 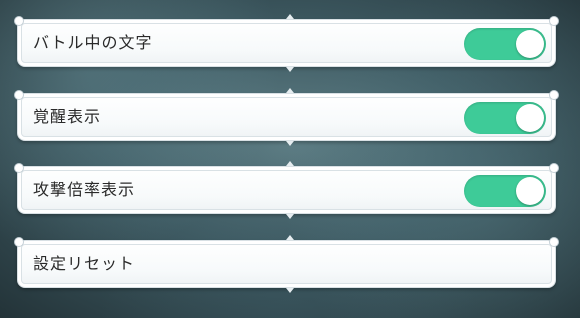 What do you see at coordinates (505, 191) in the screenshot?
I see `attack-multiplier-toggle` at bounding box center [505, 191].